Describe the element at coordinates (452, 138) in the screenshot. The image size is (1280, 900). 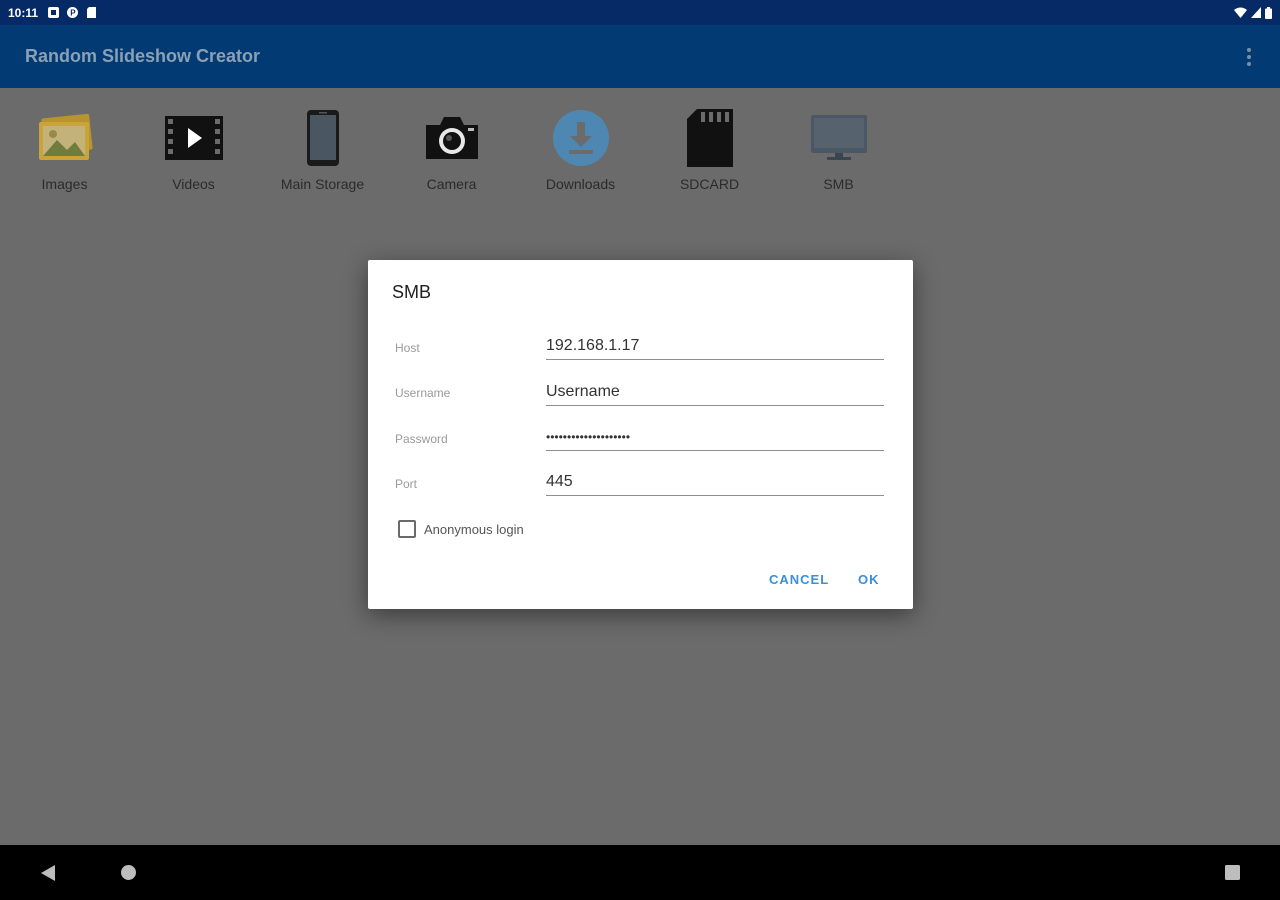
I see `camera-icon` at that location.